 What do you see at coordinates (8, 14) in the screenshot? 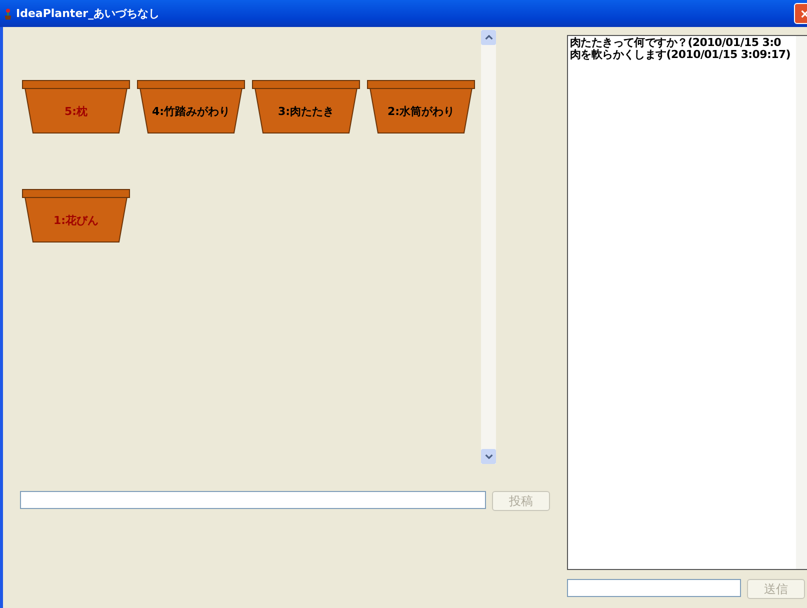
I see `plant-icon` at bounding box center [8, 14].